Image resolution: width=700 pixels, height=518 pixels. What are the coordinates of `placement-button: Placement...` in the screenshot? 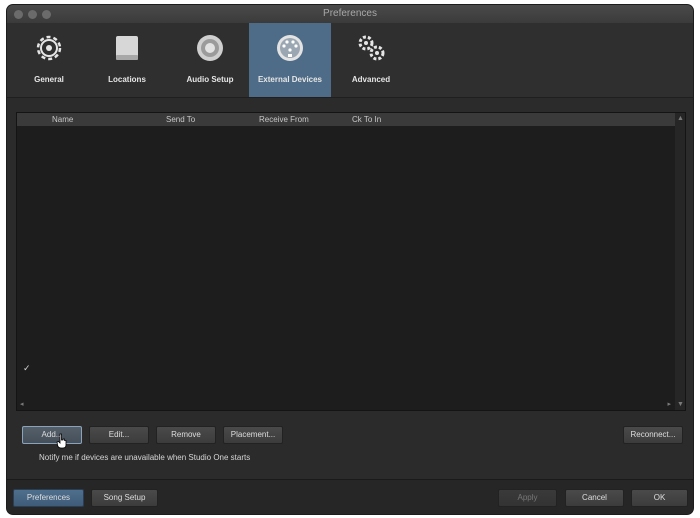 It's located at (253, 435).